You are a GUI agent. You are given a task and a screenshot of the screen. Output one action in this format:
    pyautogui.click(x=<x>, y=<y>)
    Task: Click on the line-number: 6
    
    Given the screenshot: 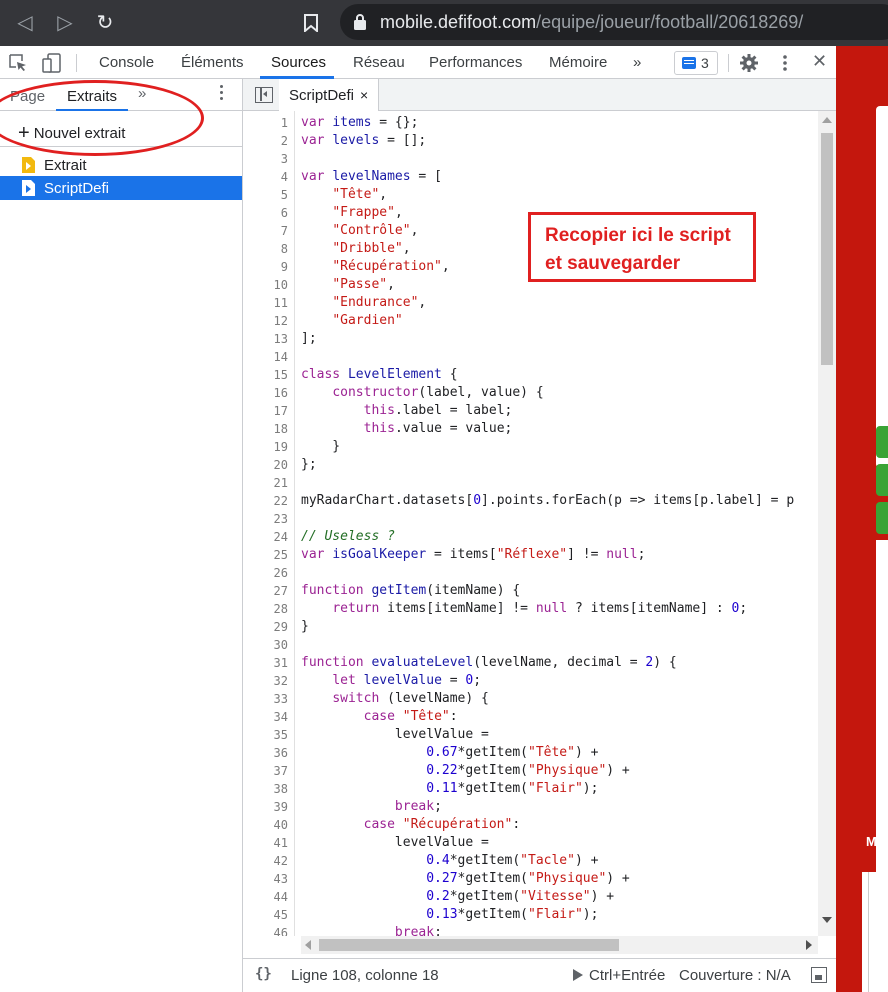 What is the action you would take?
    pyautogui.click(x=284, y=213)
    